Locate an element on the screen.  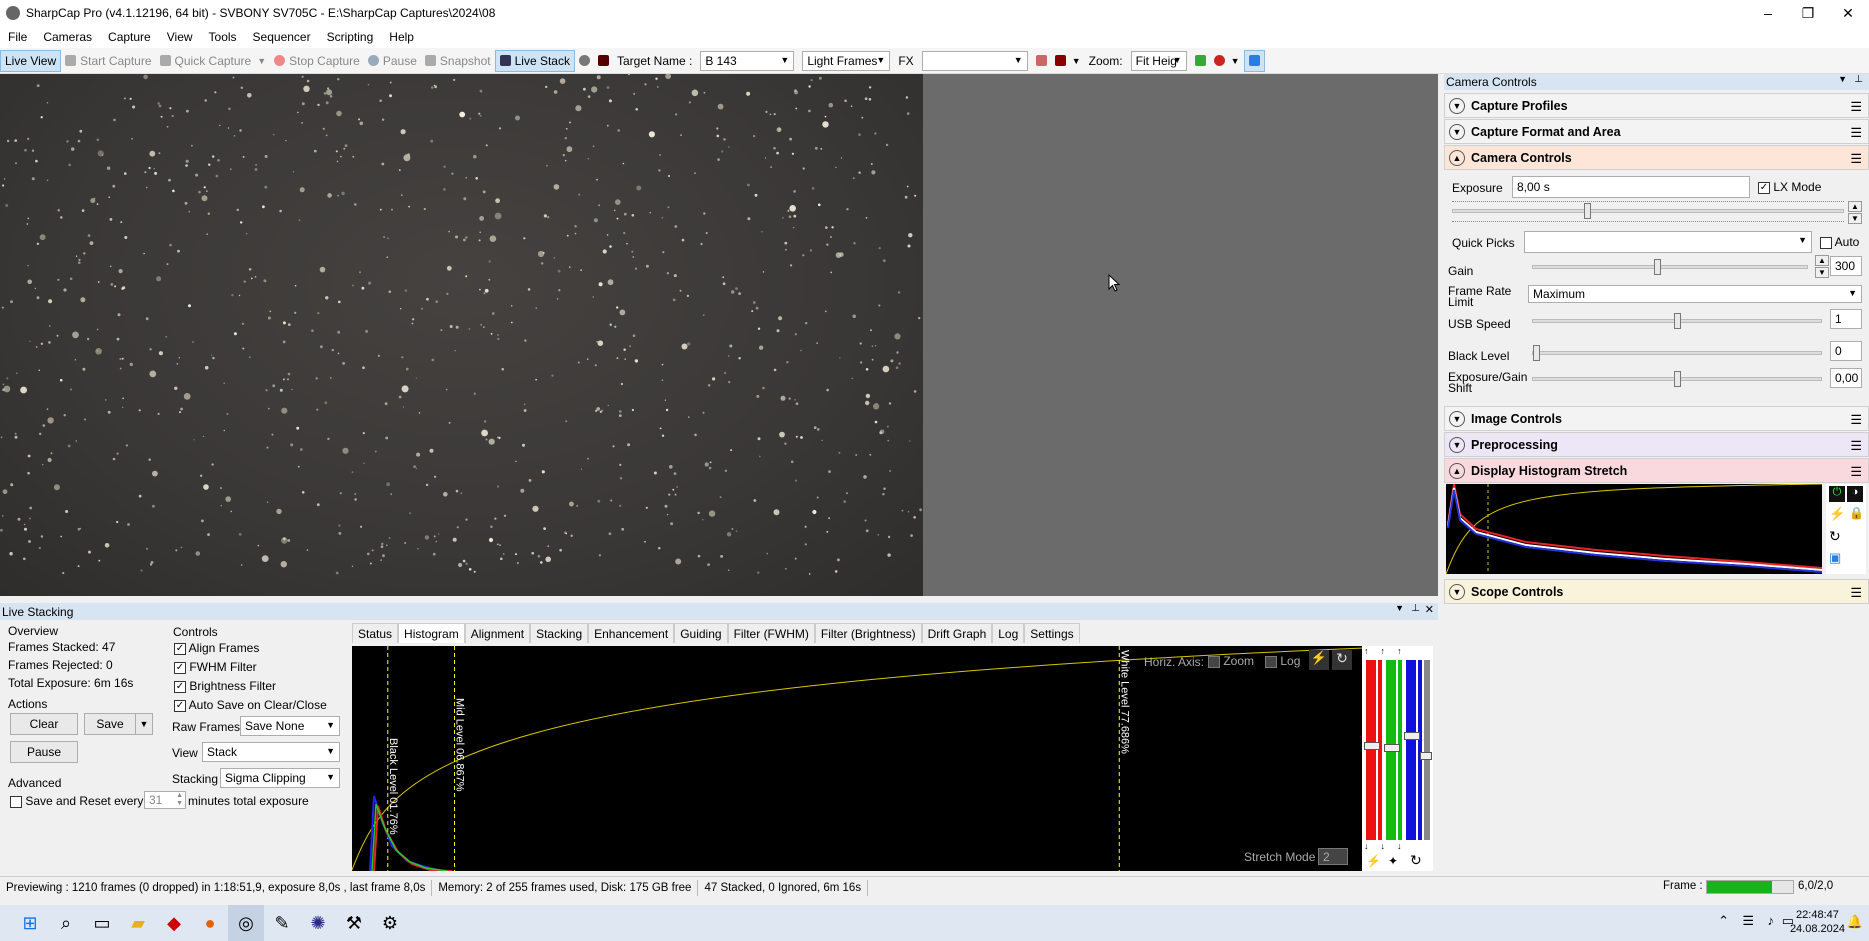
section-capture-profiles: ▼ Capture Profiles ☰ is located at coordinates (1656, 105).